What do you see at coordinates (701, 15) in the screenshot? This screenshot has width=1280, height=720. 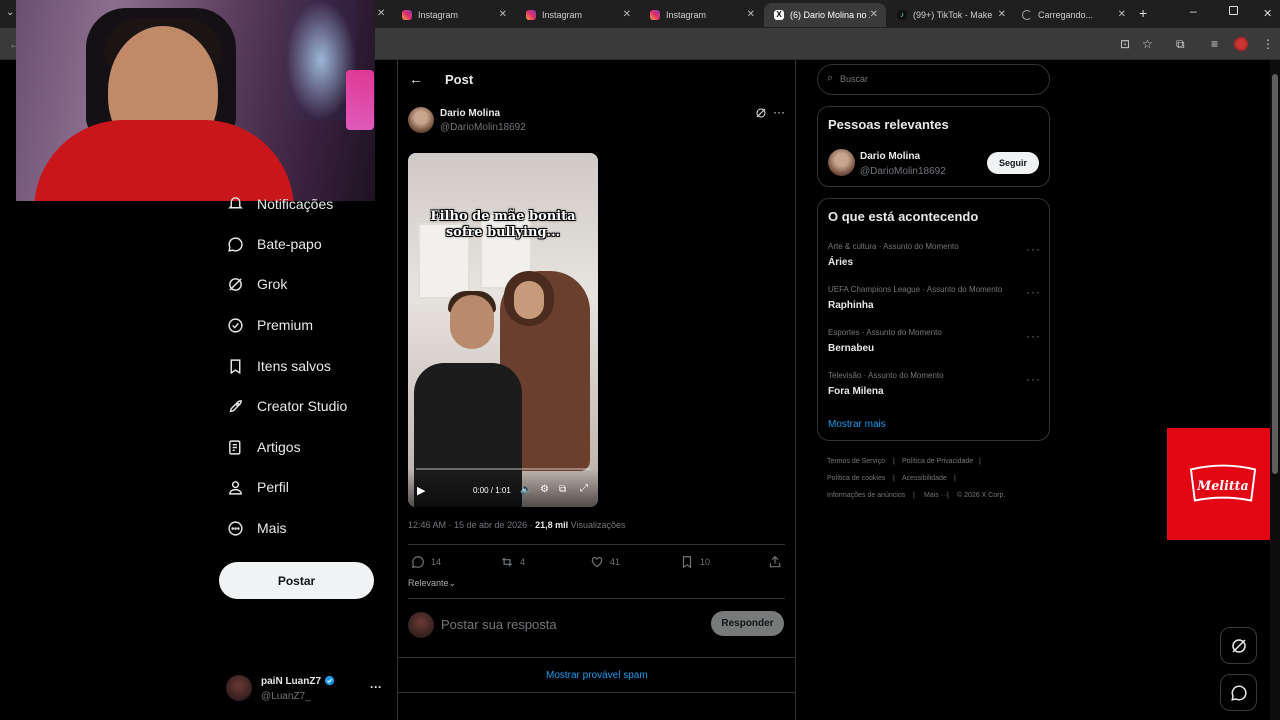 I see `tab-instagram-3: Instagram ✕` at bounding box center [701, 15].